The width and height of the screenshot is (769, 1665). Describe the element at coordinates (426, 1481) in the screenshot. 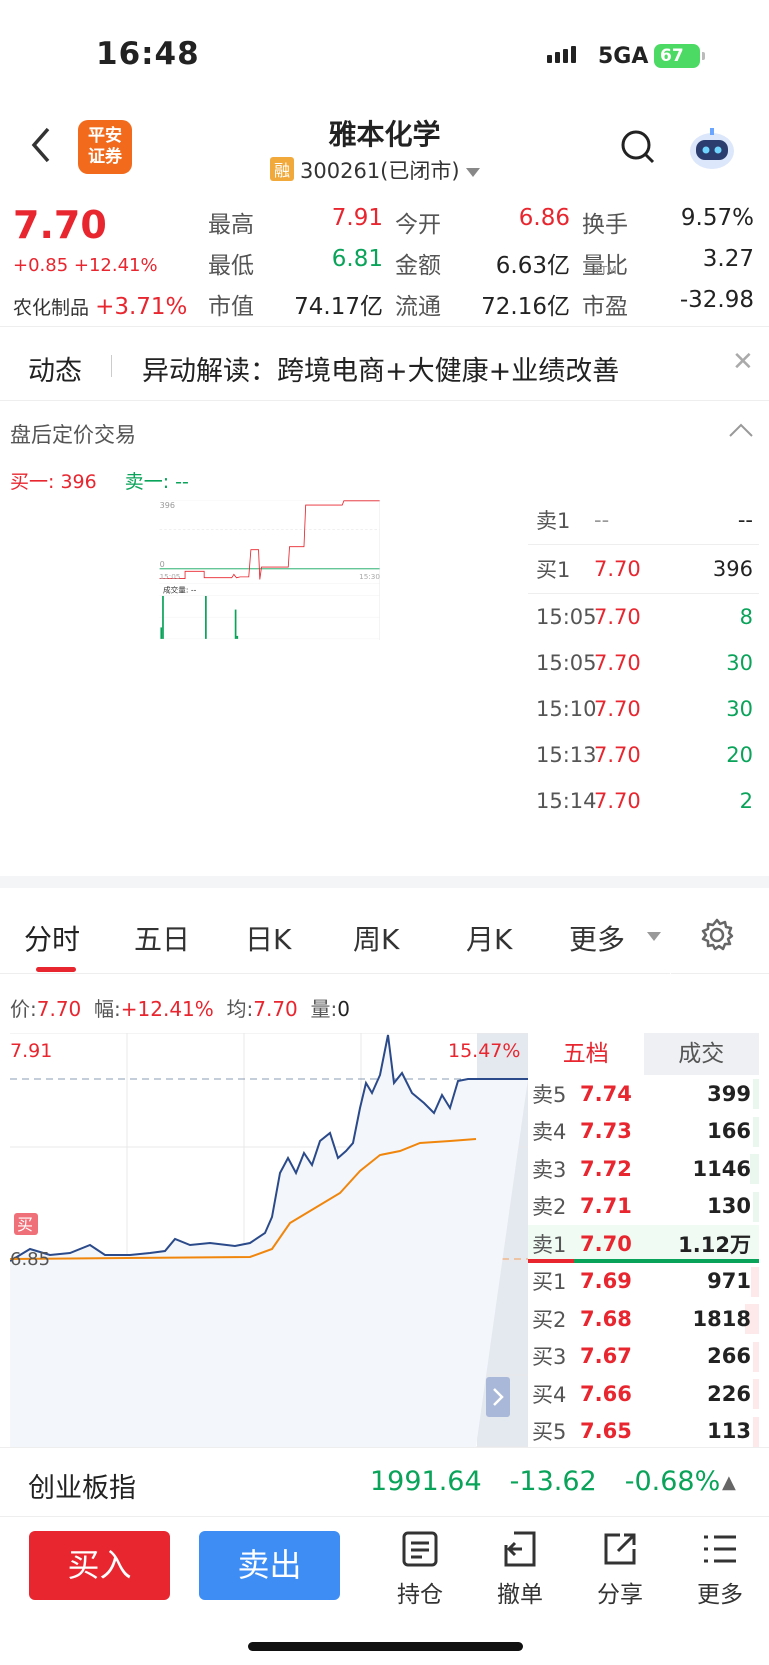

I see `index-value: 1991.64` at that location.